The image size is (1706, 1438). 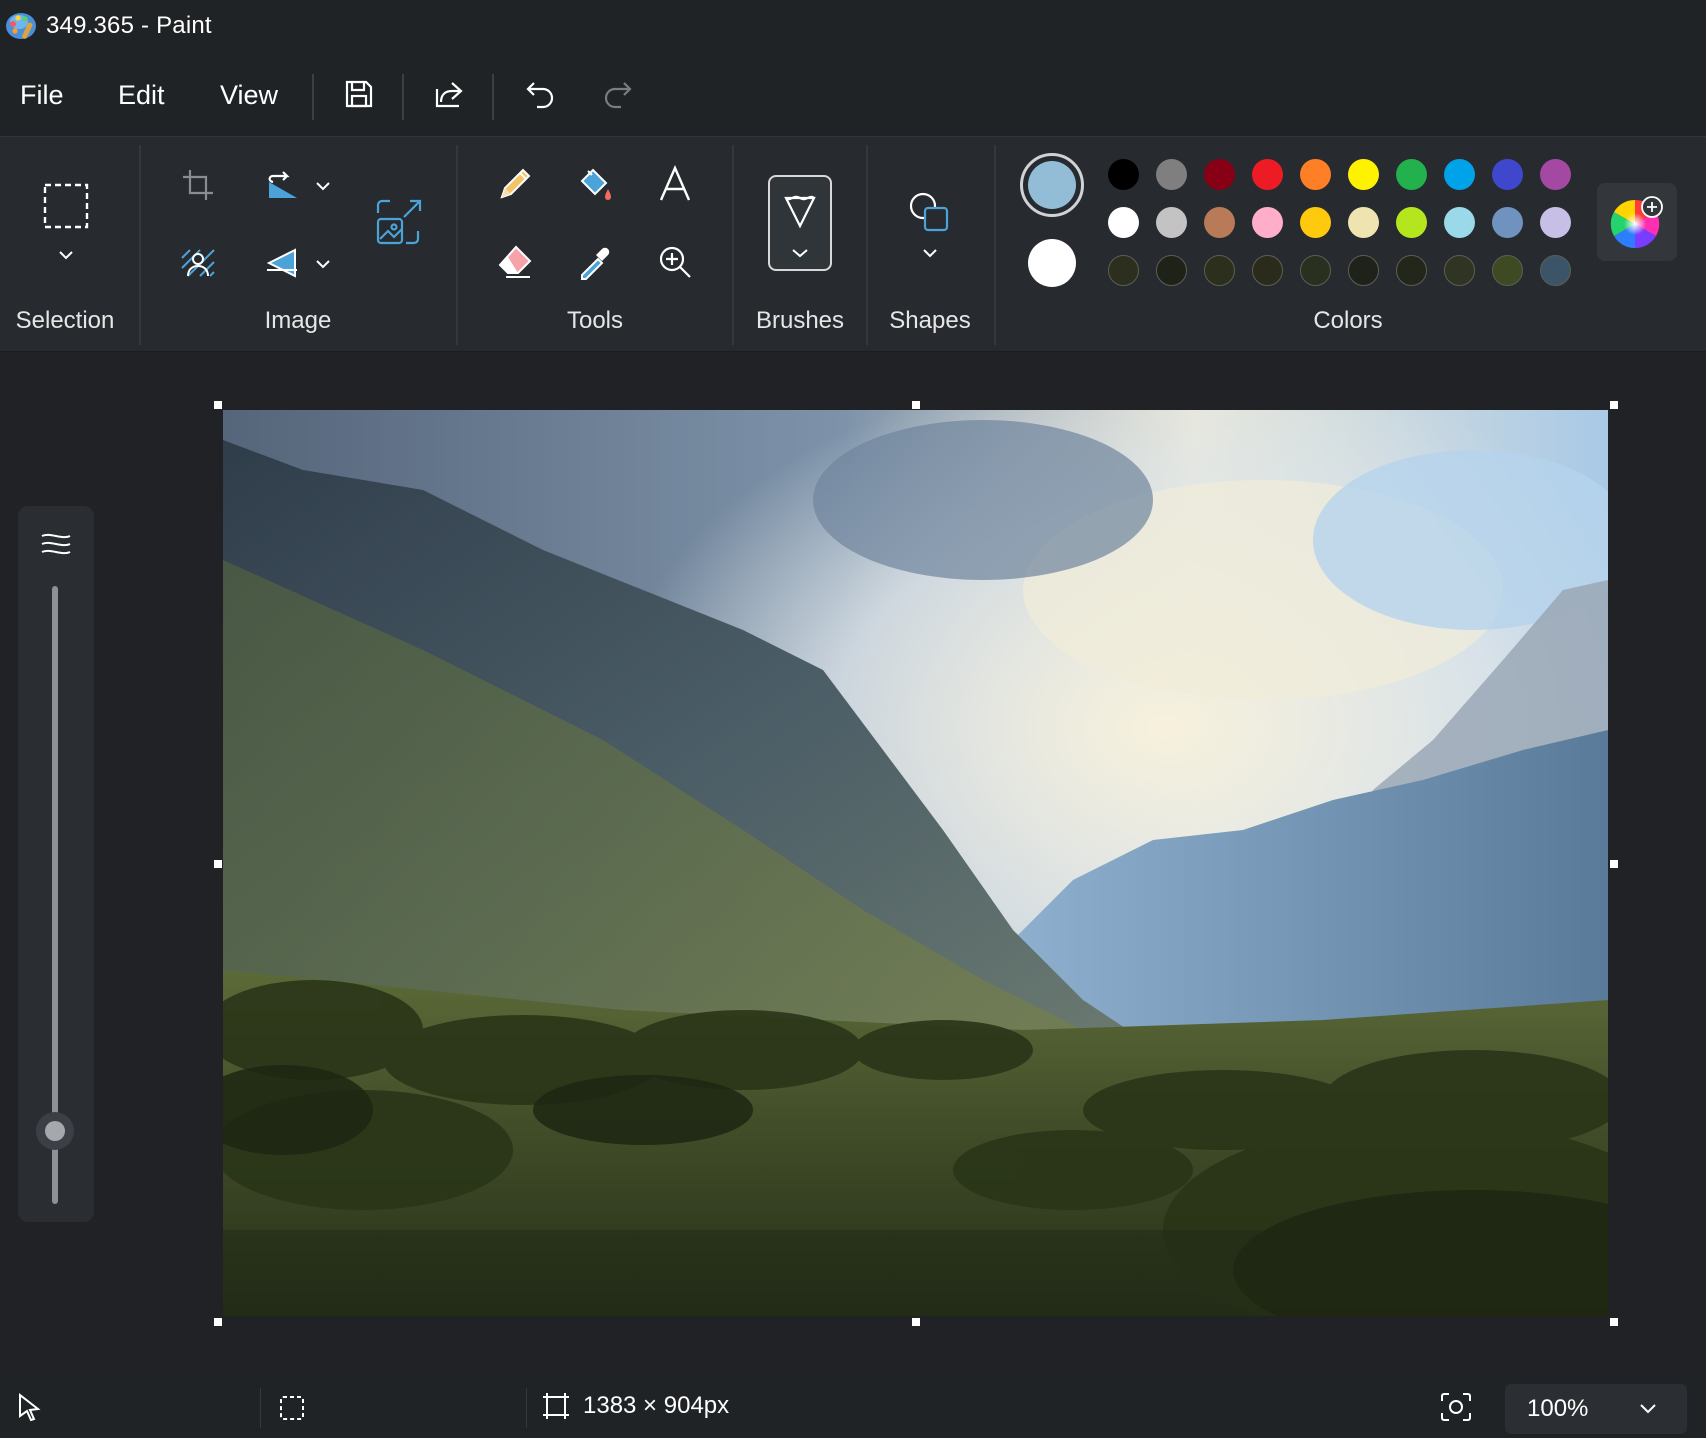 I want to click on menu-edit: Edit, so click(x=141, y=95).